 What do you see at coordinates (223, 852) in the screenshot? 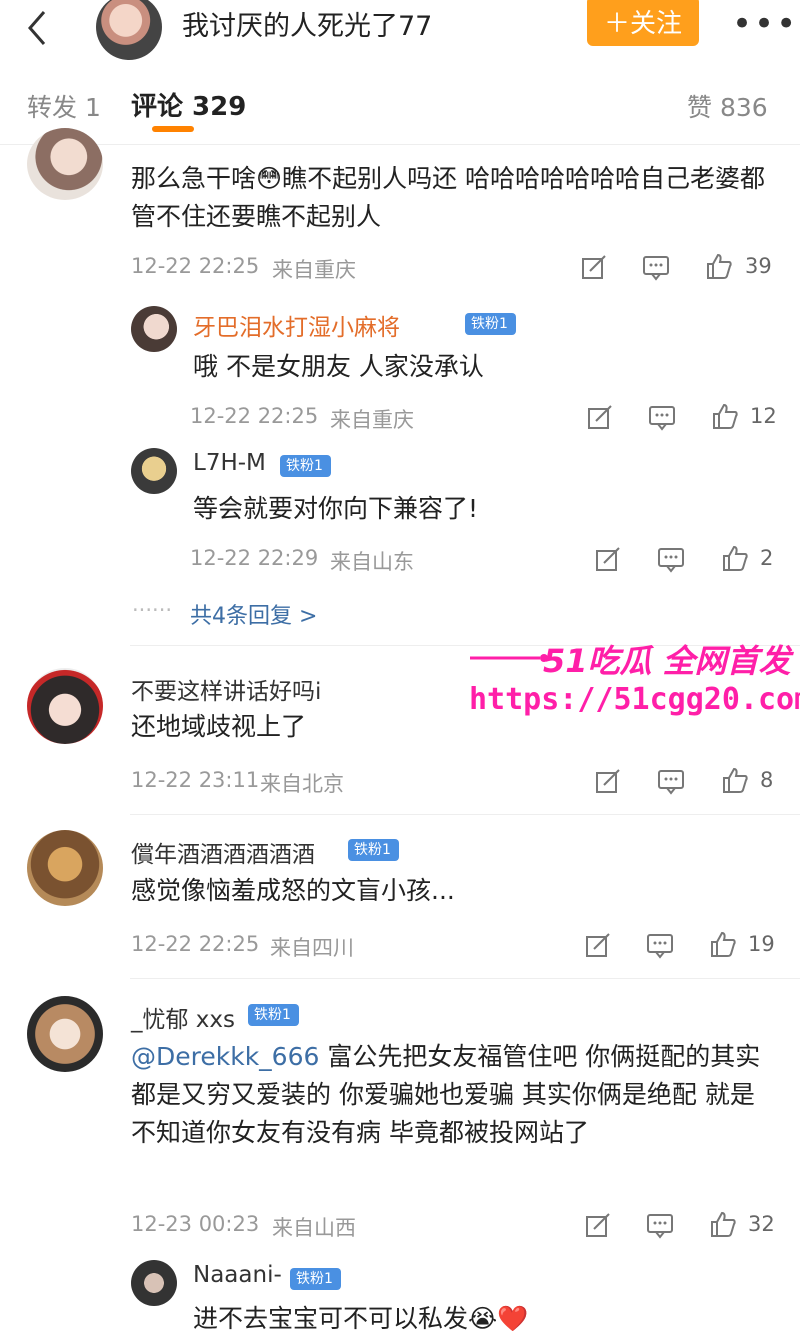
I see `commenter-name: 償年酒酒酒酒酒酒` at bounding box center [223, 852].